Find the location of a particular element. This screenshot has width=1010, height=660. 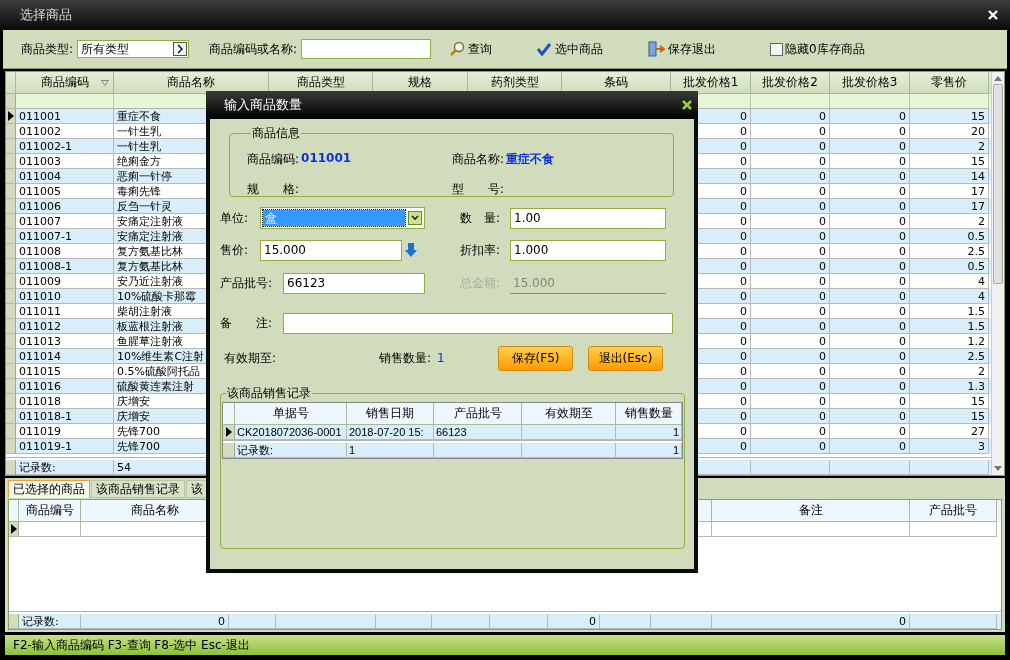

sold-quantity: 1 is located at coordinates (441, 358).